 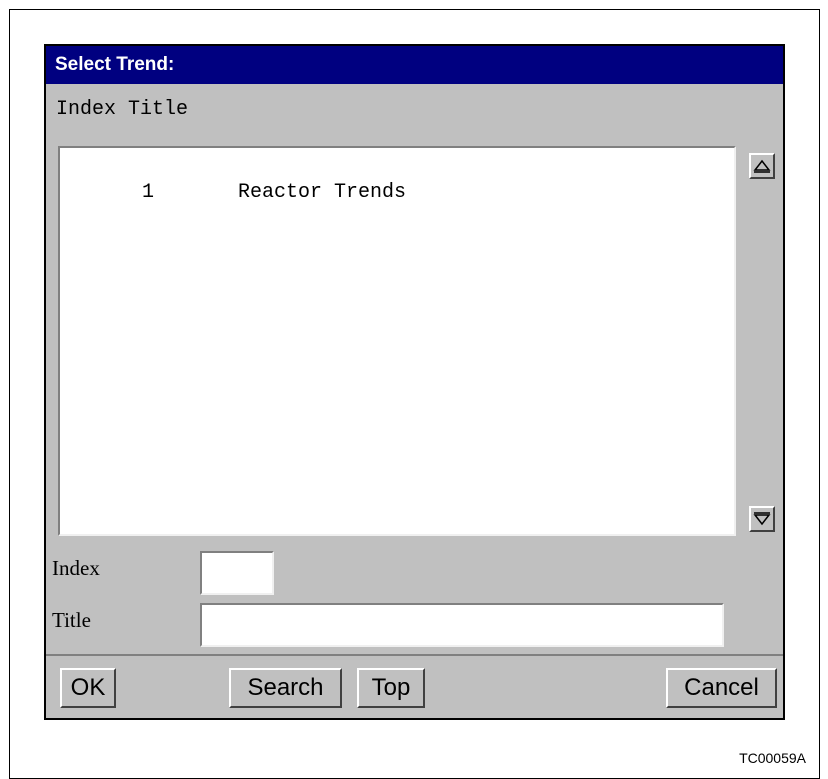 I want to click on search-button: Search, so click(x=285, y=688).